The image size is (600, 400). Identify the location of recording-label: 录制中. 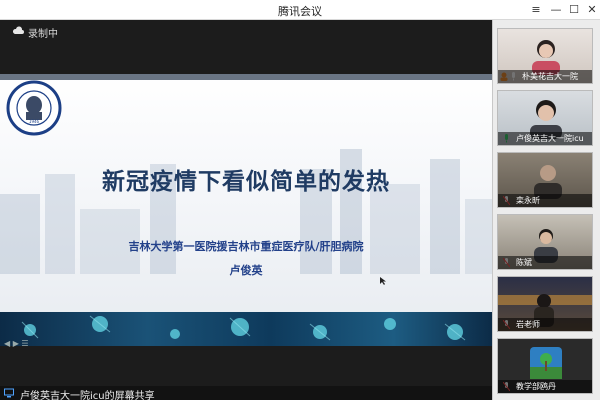
(43, 34).